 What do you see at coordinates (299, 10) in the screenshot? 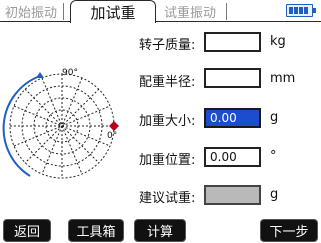
I see `battery-icon` at bounding box center [299, 10].